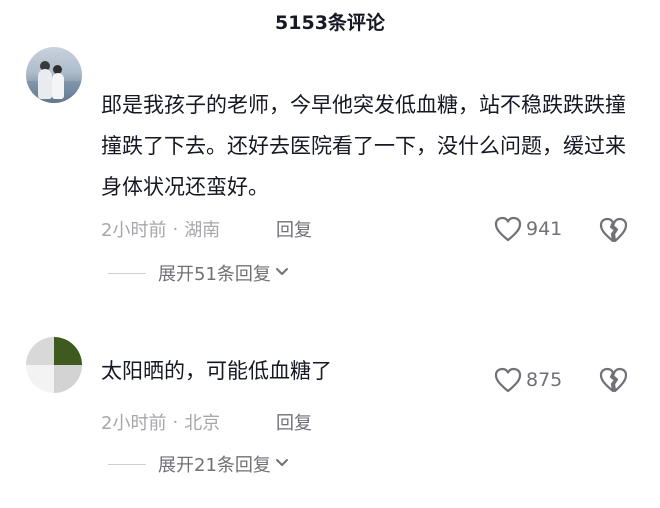  I want to click on expand-replies-label: 展开51条回复, so click(214, 274).